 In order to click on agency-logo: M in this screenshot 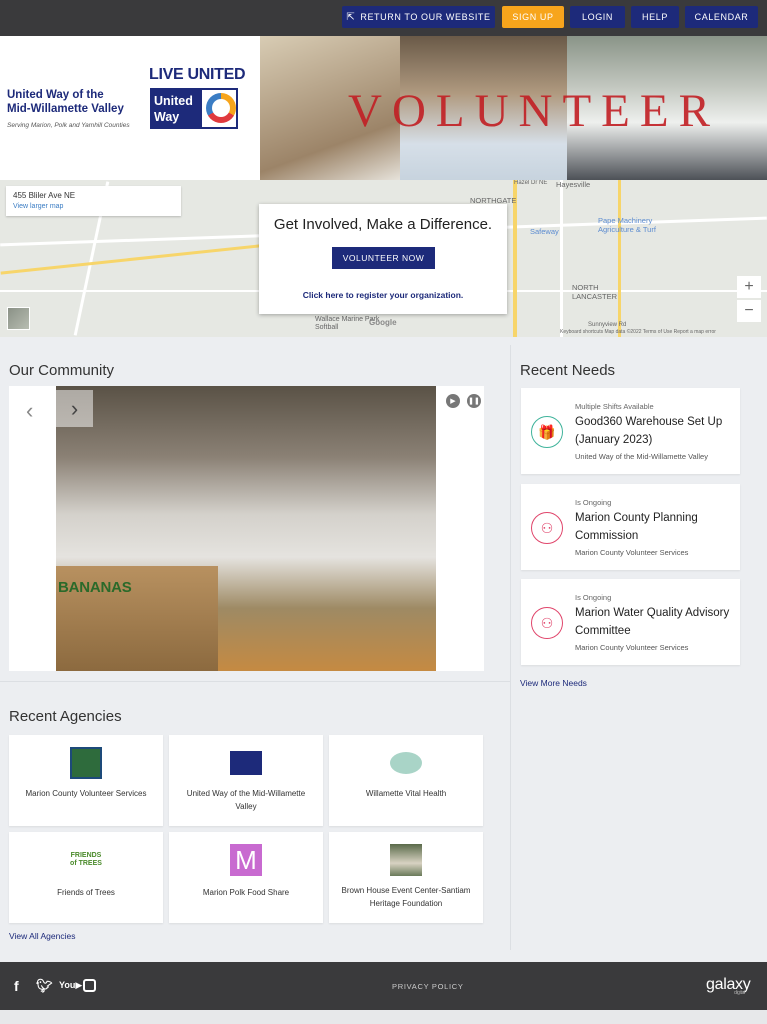, I will do `click(246, 860)`.